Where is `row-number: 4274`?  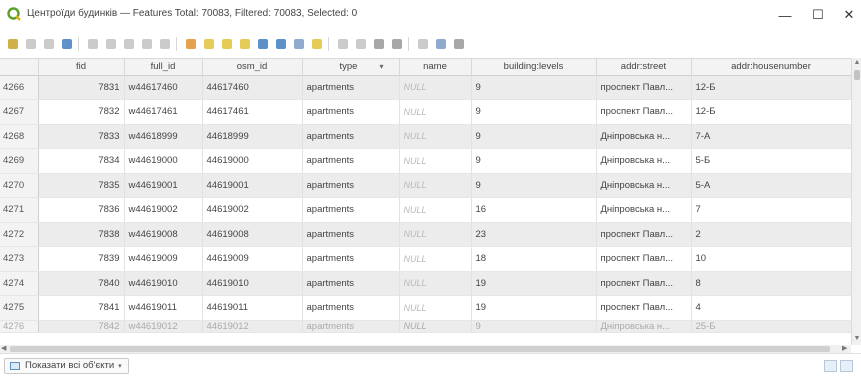
row-number: 4274 is located at coordinates (19, 283).